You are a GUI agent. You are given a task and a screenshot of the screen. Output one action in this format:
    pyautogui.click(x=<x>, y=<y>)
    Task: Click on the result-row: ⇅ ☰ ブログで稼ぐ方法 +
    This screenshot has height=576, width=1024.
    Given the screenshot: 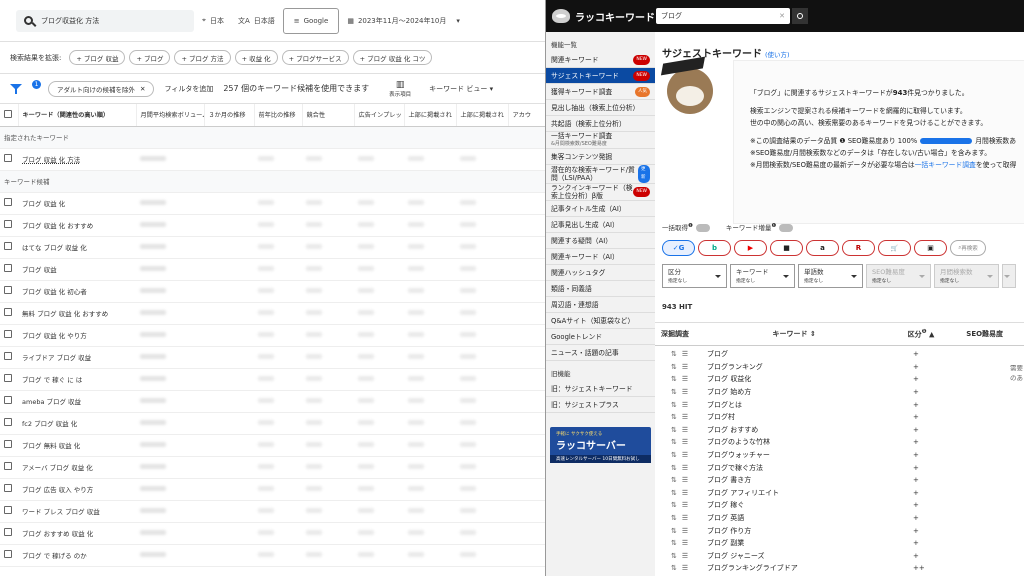 What is the action you would take?
    pyautogui.click(x=839, y=467)
    